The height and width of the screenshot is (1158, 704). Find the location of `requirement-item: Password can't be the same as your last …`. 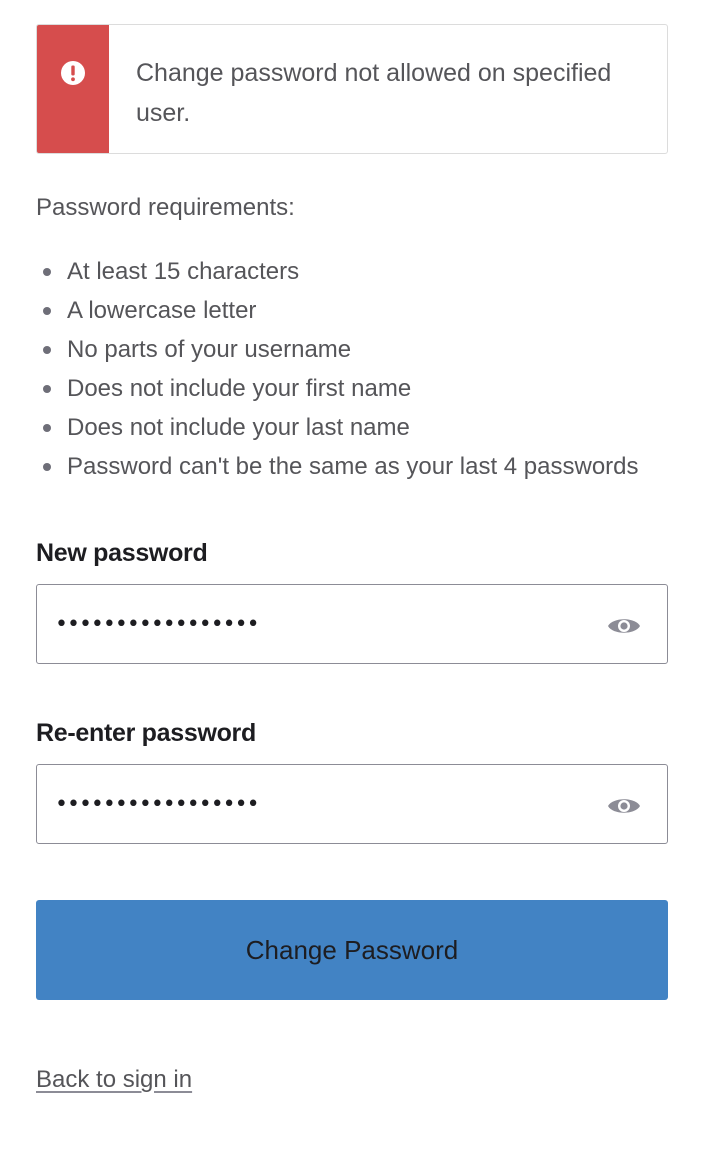

requirement-item: Password can't be the same as your last … is located at coordinates (352, 466).